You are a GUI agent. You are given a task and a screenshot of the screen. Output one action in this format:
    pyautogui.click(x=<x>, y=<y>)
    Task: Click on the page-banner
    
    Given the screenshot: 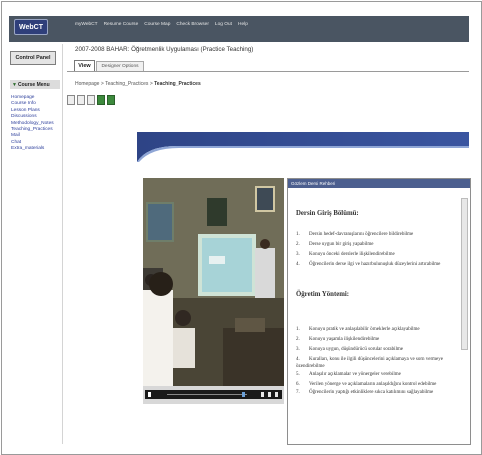 What is the action you would take?
    pyautogui.click(x=303, y=147)
    